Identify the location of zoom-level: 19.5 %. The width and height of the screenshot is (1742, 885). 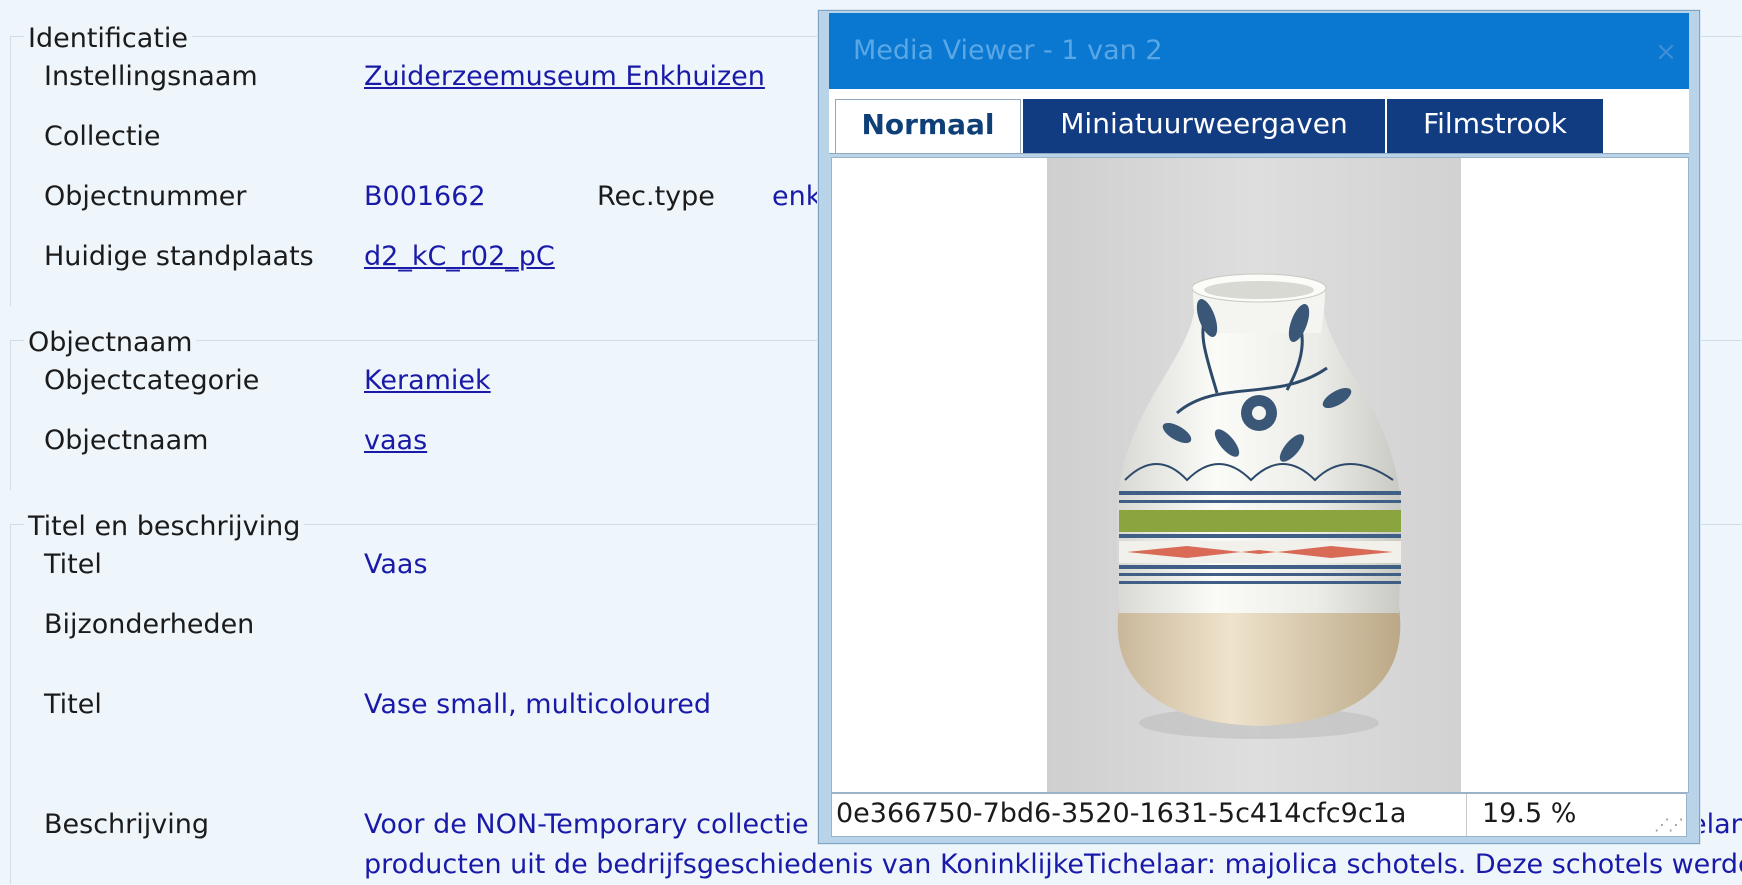
(1529, 813).